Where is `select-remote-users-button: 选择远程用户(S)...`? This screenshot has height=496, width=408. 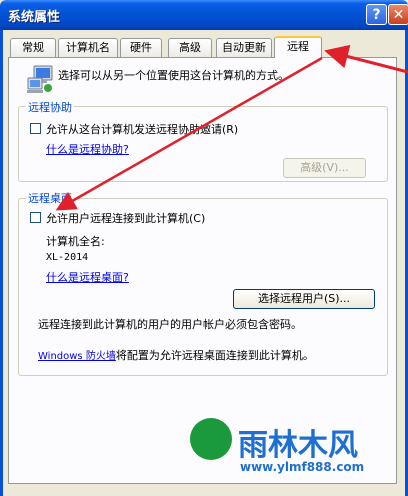 select-remote-users-button: 选择远程用户(S)... is located at coordinates (304, 299).